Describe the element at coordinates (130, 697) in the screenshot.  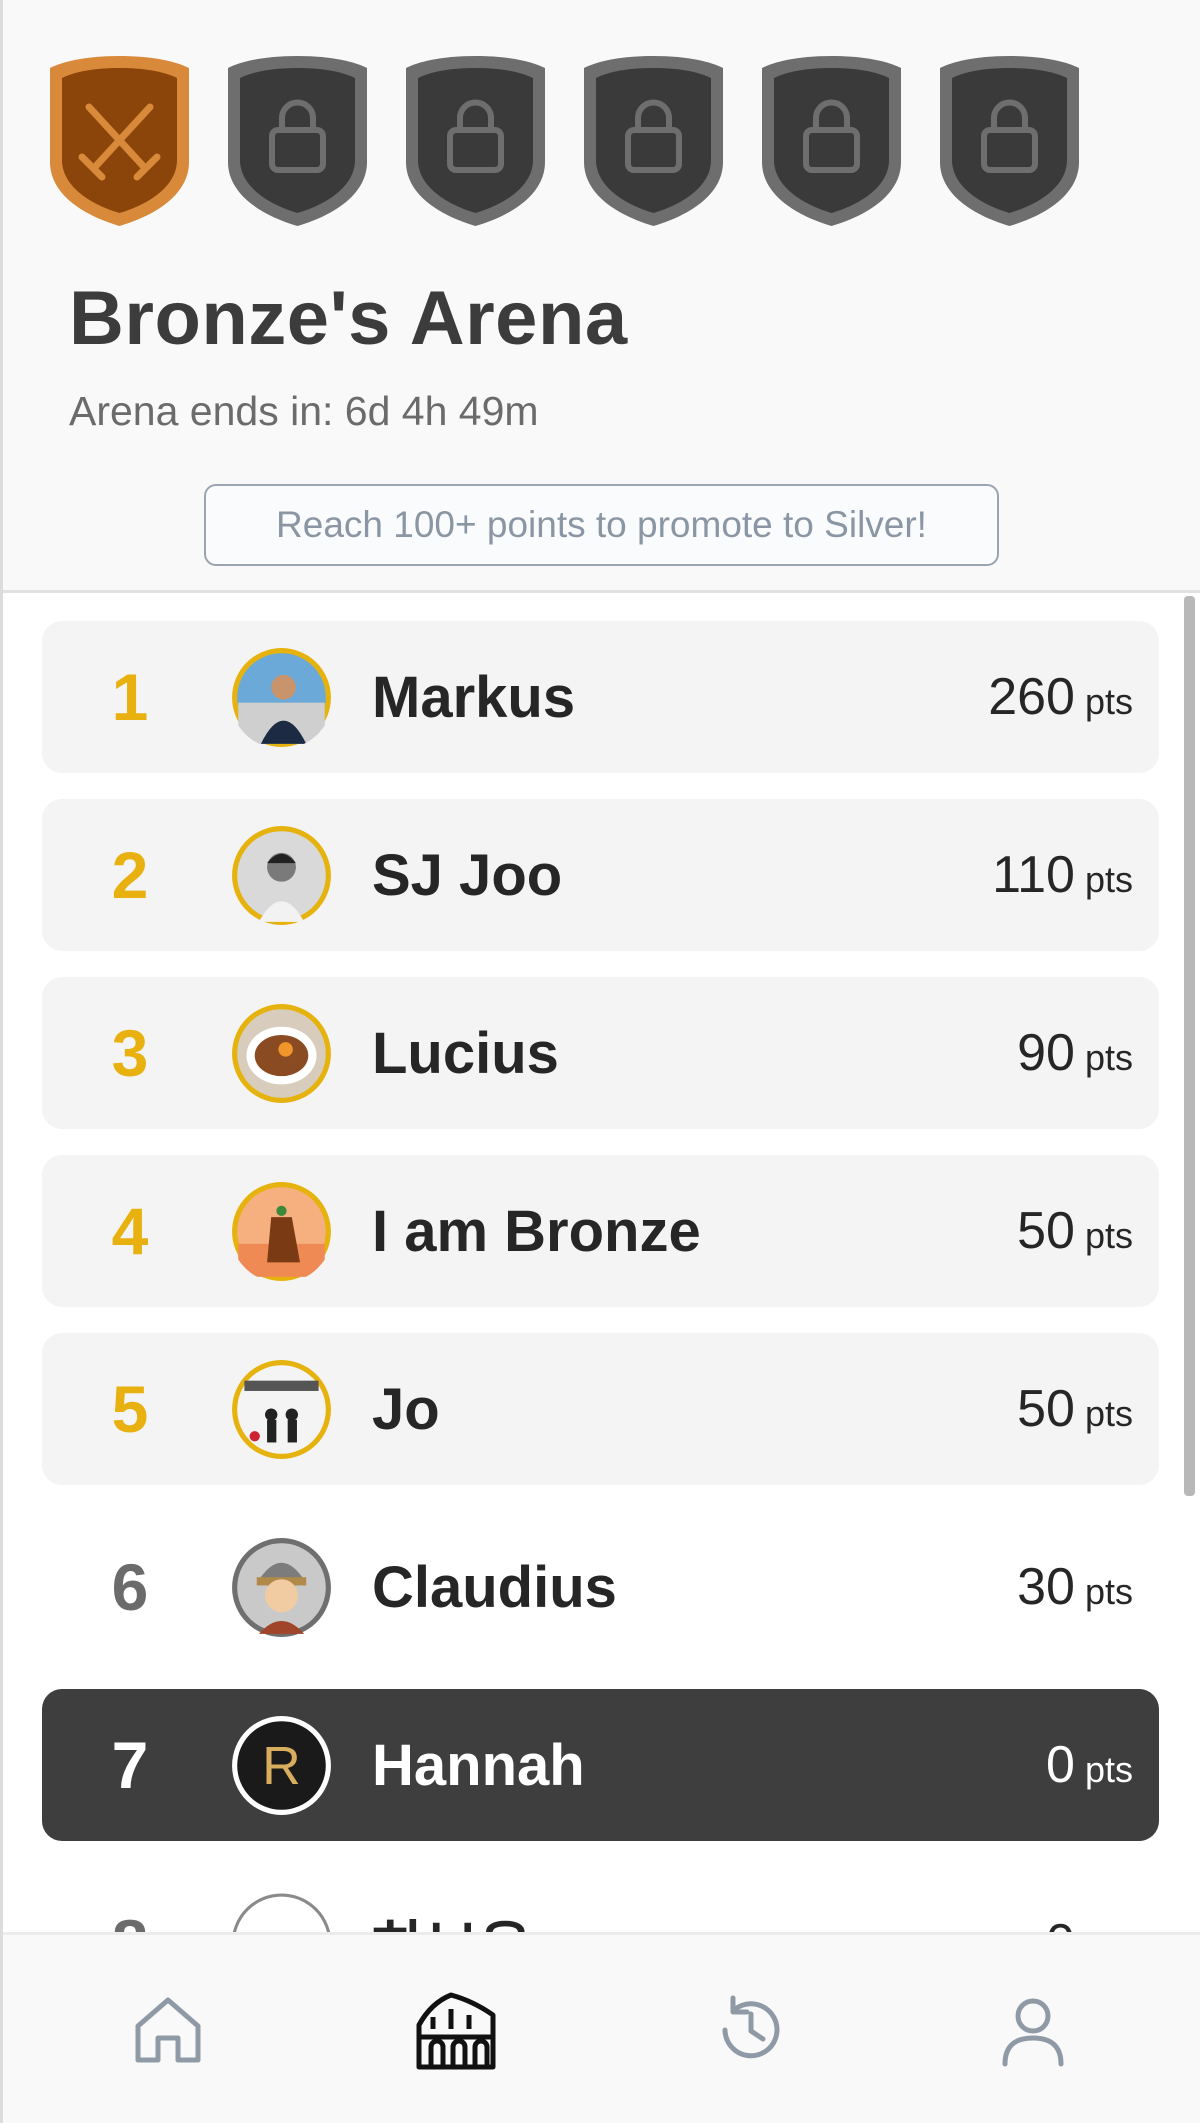
I see `rank-number: 1` at that location.